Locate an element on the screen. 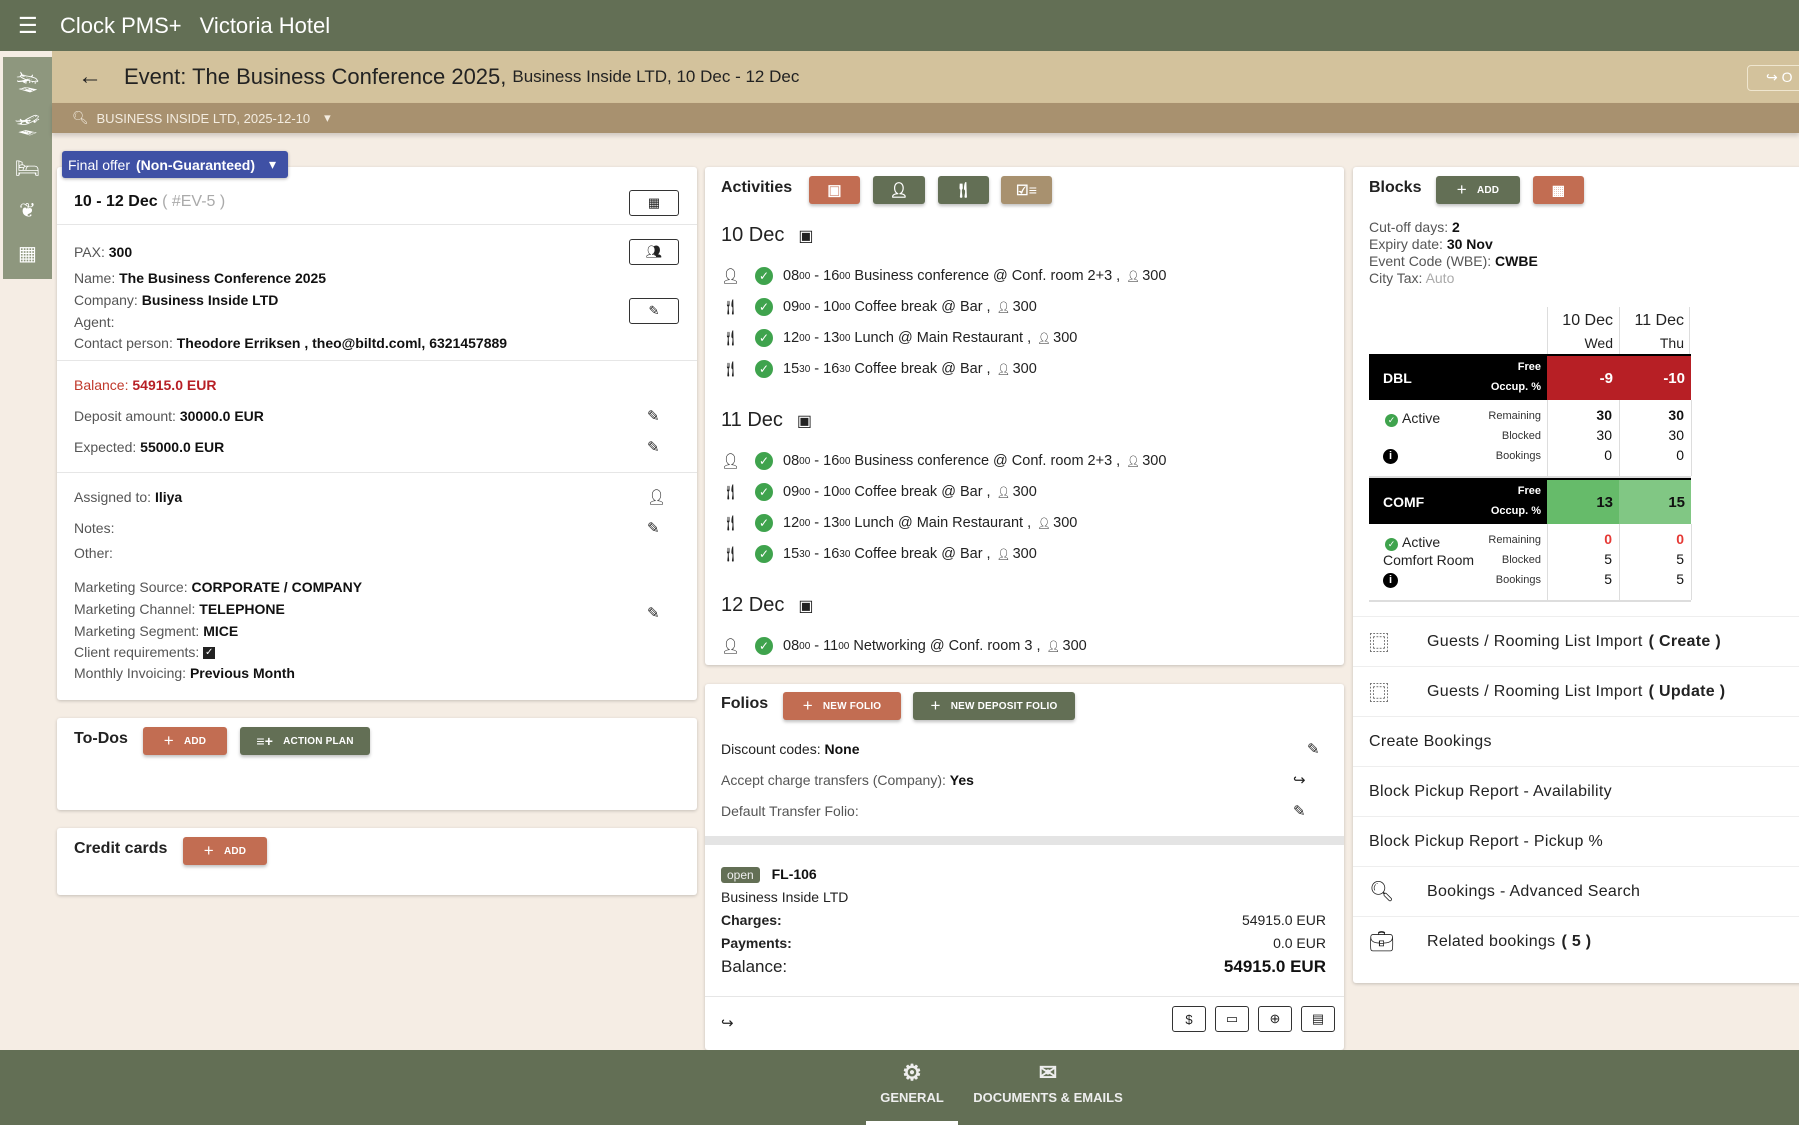 This screenshot has height=1125, width=1799. edit-marketing-icon: ✎ is located at coordinates (653, 613).